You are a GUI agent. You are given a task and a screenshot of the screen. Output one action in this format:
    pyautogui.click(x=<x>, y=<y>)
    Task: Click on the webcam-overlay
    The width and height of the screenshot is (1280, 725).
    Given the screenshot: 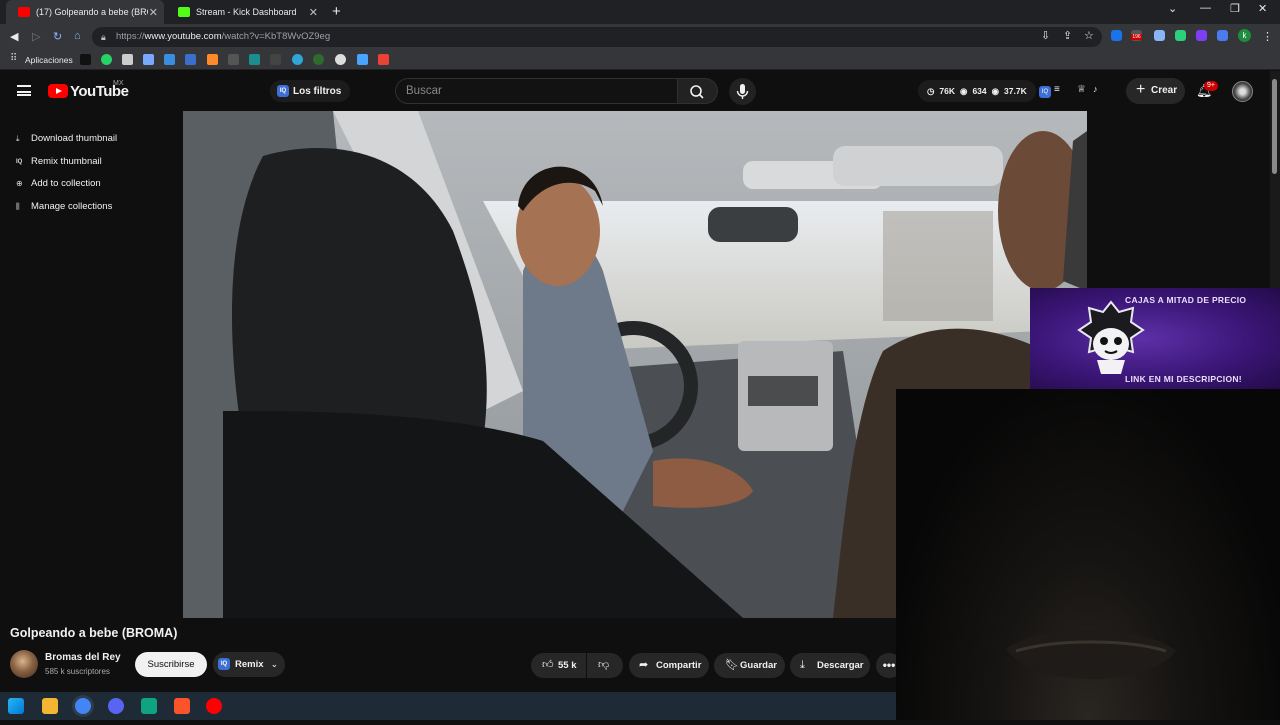 What is the action you would take?
    pyautogui.click(x=1088, y=554)
    